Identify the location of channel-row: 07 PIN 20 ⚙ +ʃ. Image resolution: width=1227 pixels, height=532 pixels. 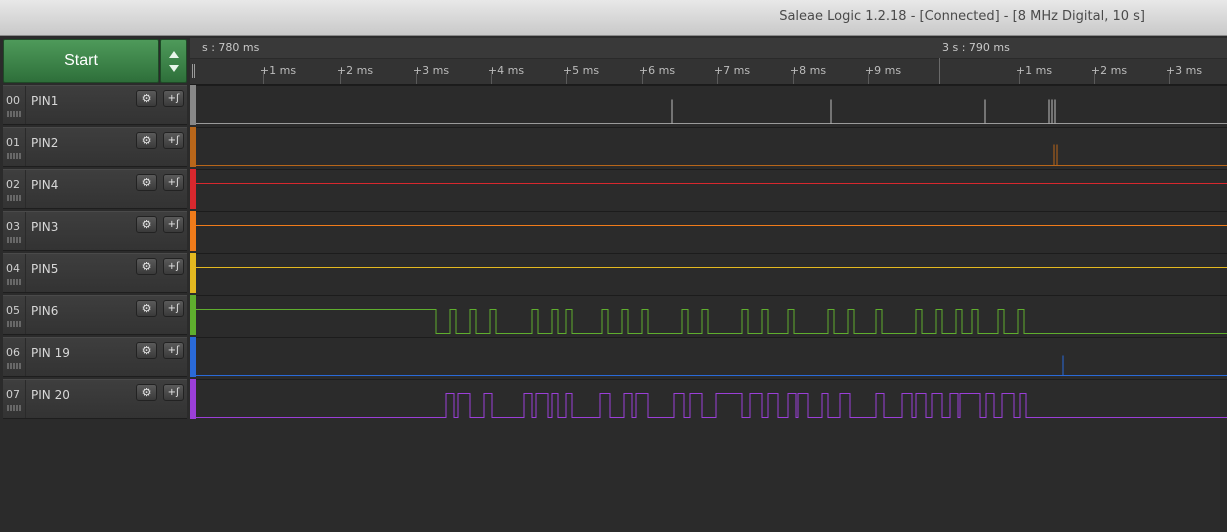
(95, 399).